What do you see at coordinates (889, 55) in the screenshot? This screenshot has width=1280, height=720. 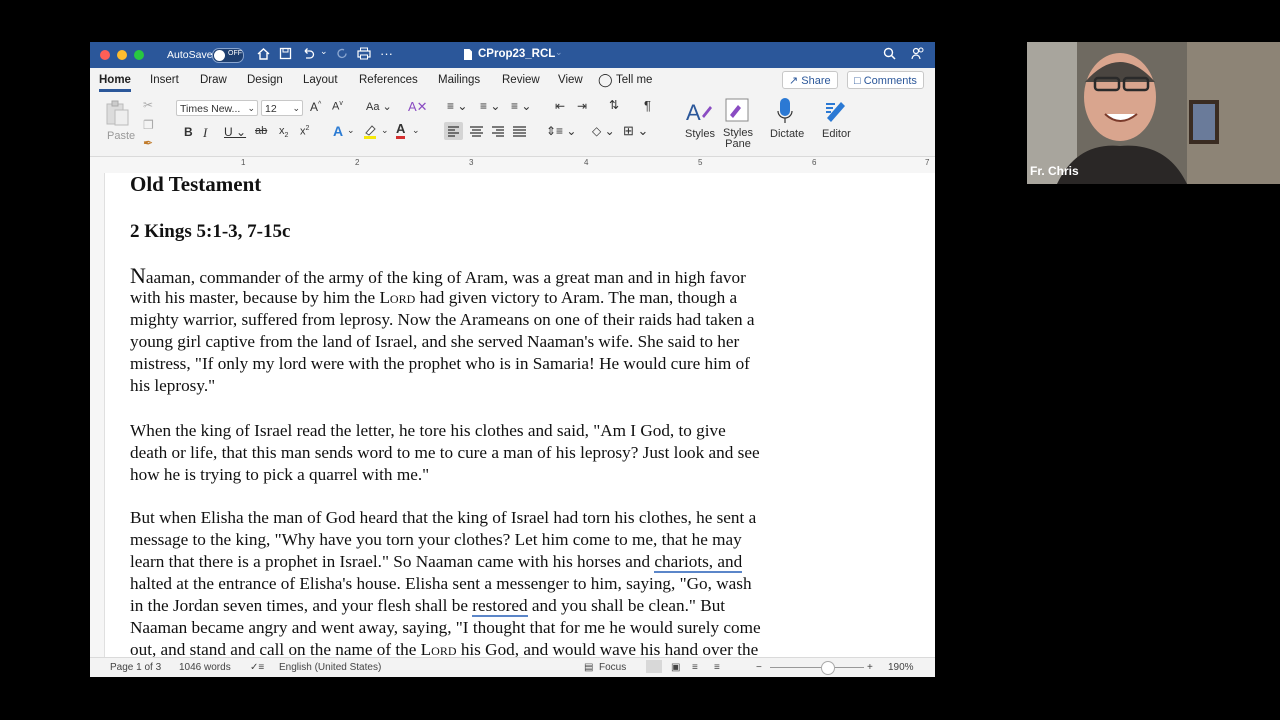 I see `search-icon` at bounding box center [889, 55].